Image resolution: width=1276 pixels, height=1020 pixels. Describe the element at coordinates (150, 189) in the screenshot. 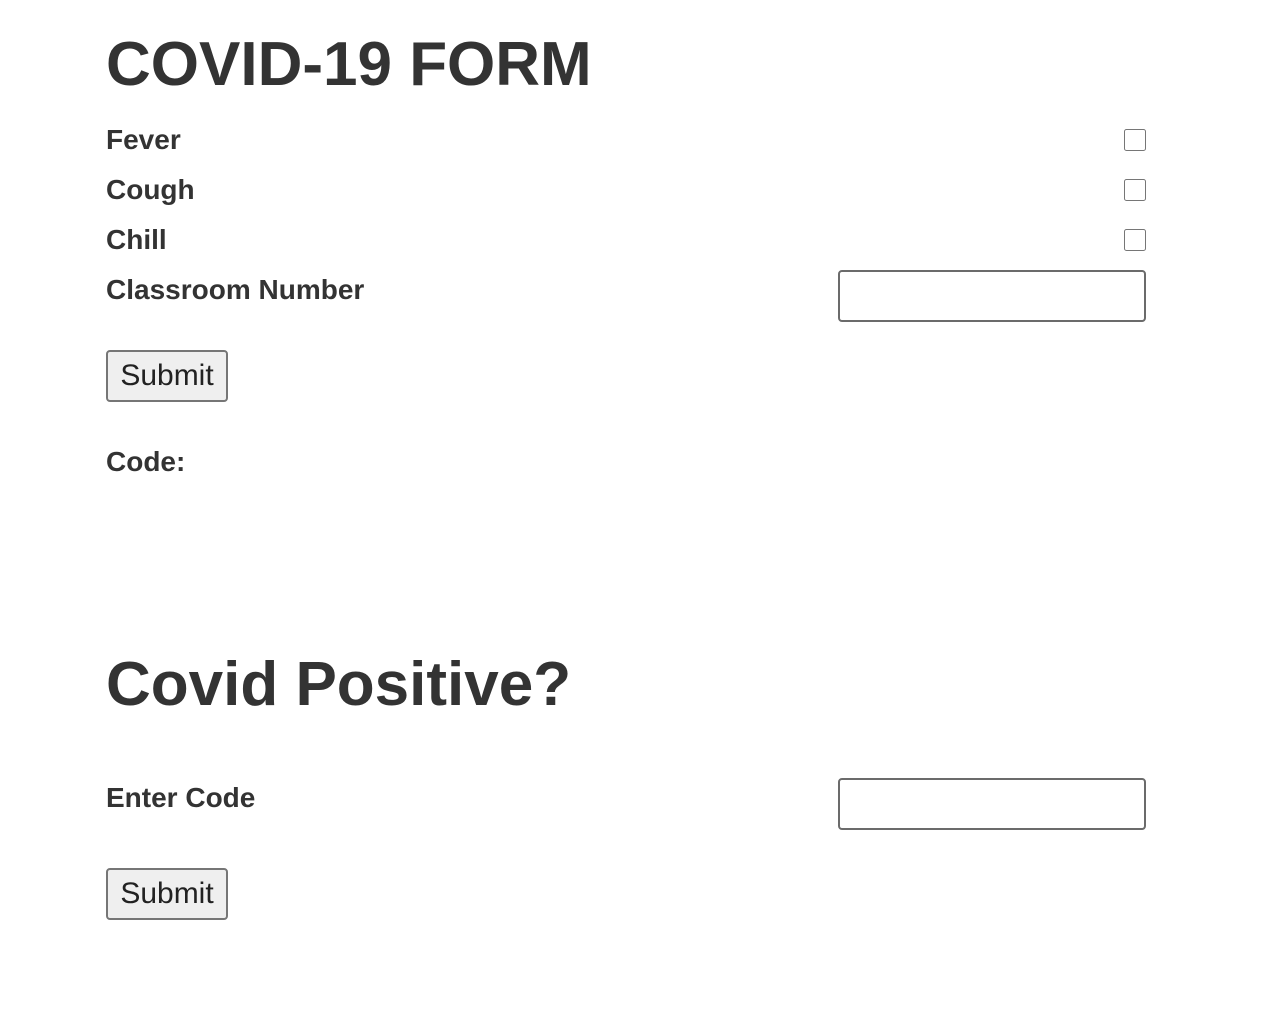

I see `symptom-label-cough: Cough` at that location.